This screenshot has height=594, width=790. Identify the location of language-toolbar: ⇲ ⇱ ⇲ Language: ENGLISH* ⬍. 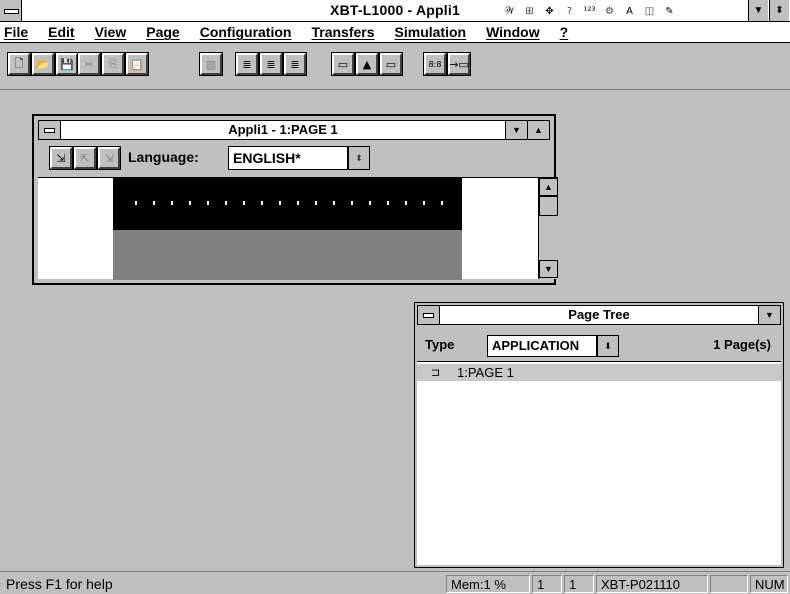
(294, 158).